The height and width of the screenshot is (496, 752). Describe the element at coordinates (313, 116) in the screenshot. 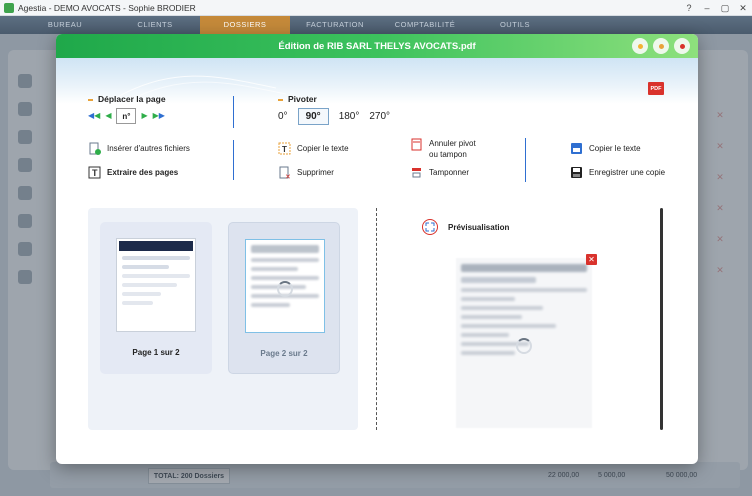

I see `rotate-90-option: 90°` at that location.